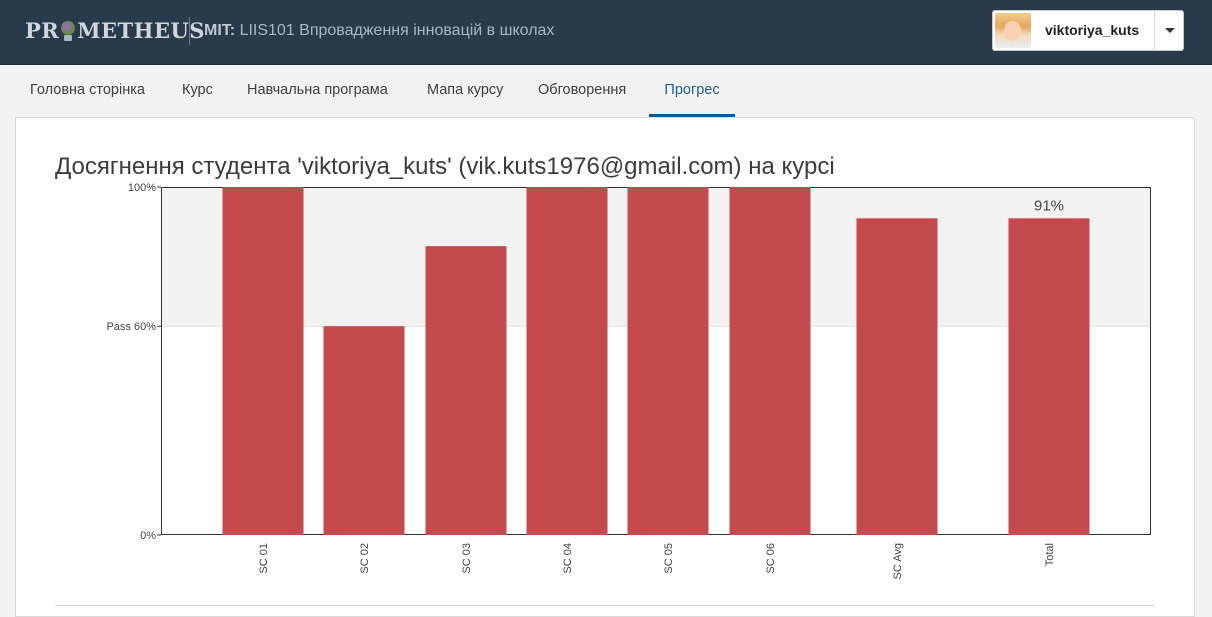 The image size is (1212, 617). I want to click on x-tick-label: SC 05, so click(669, 558).